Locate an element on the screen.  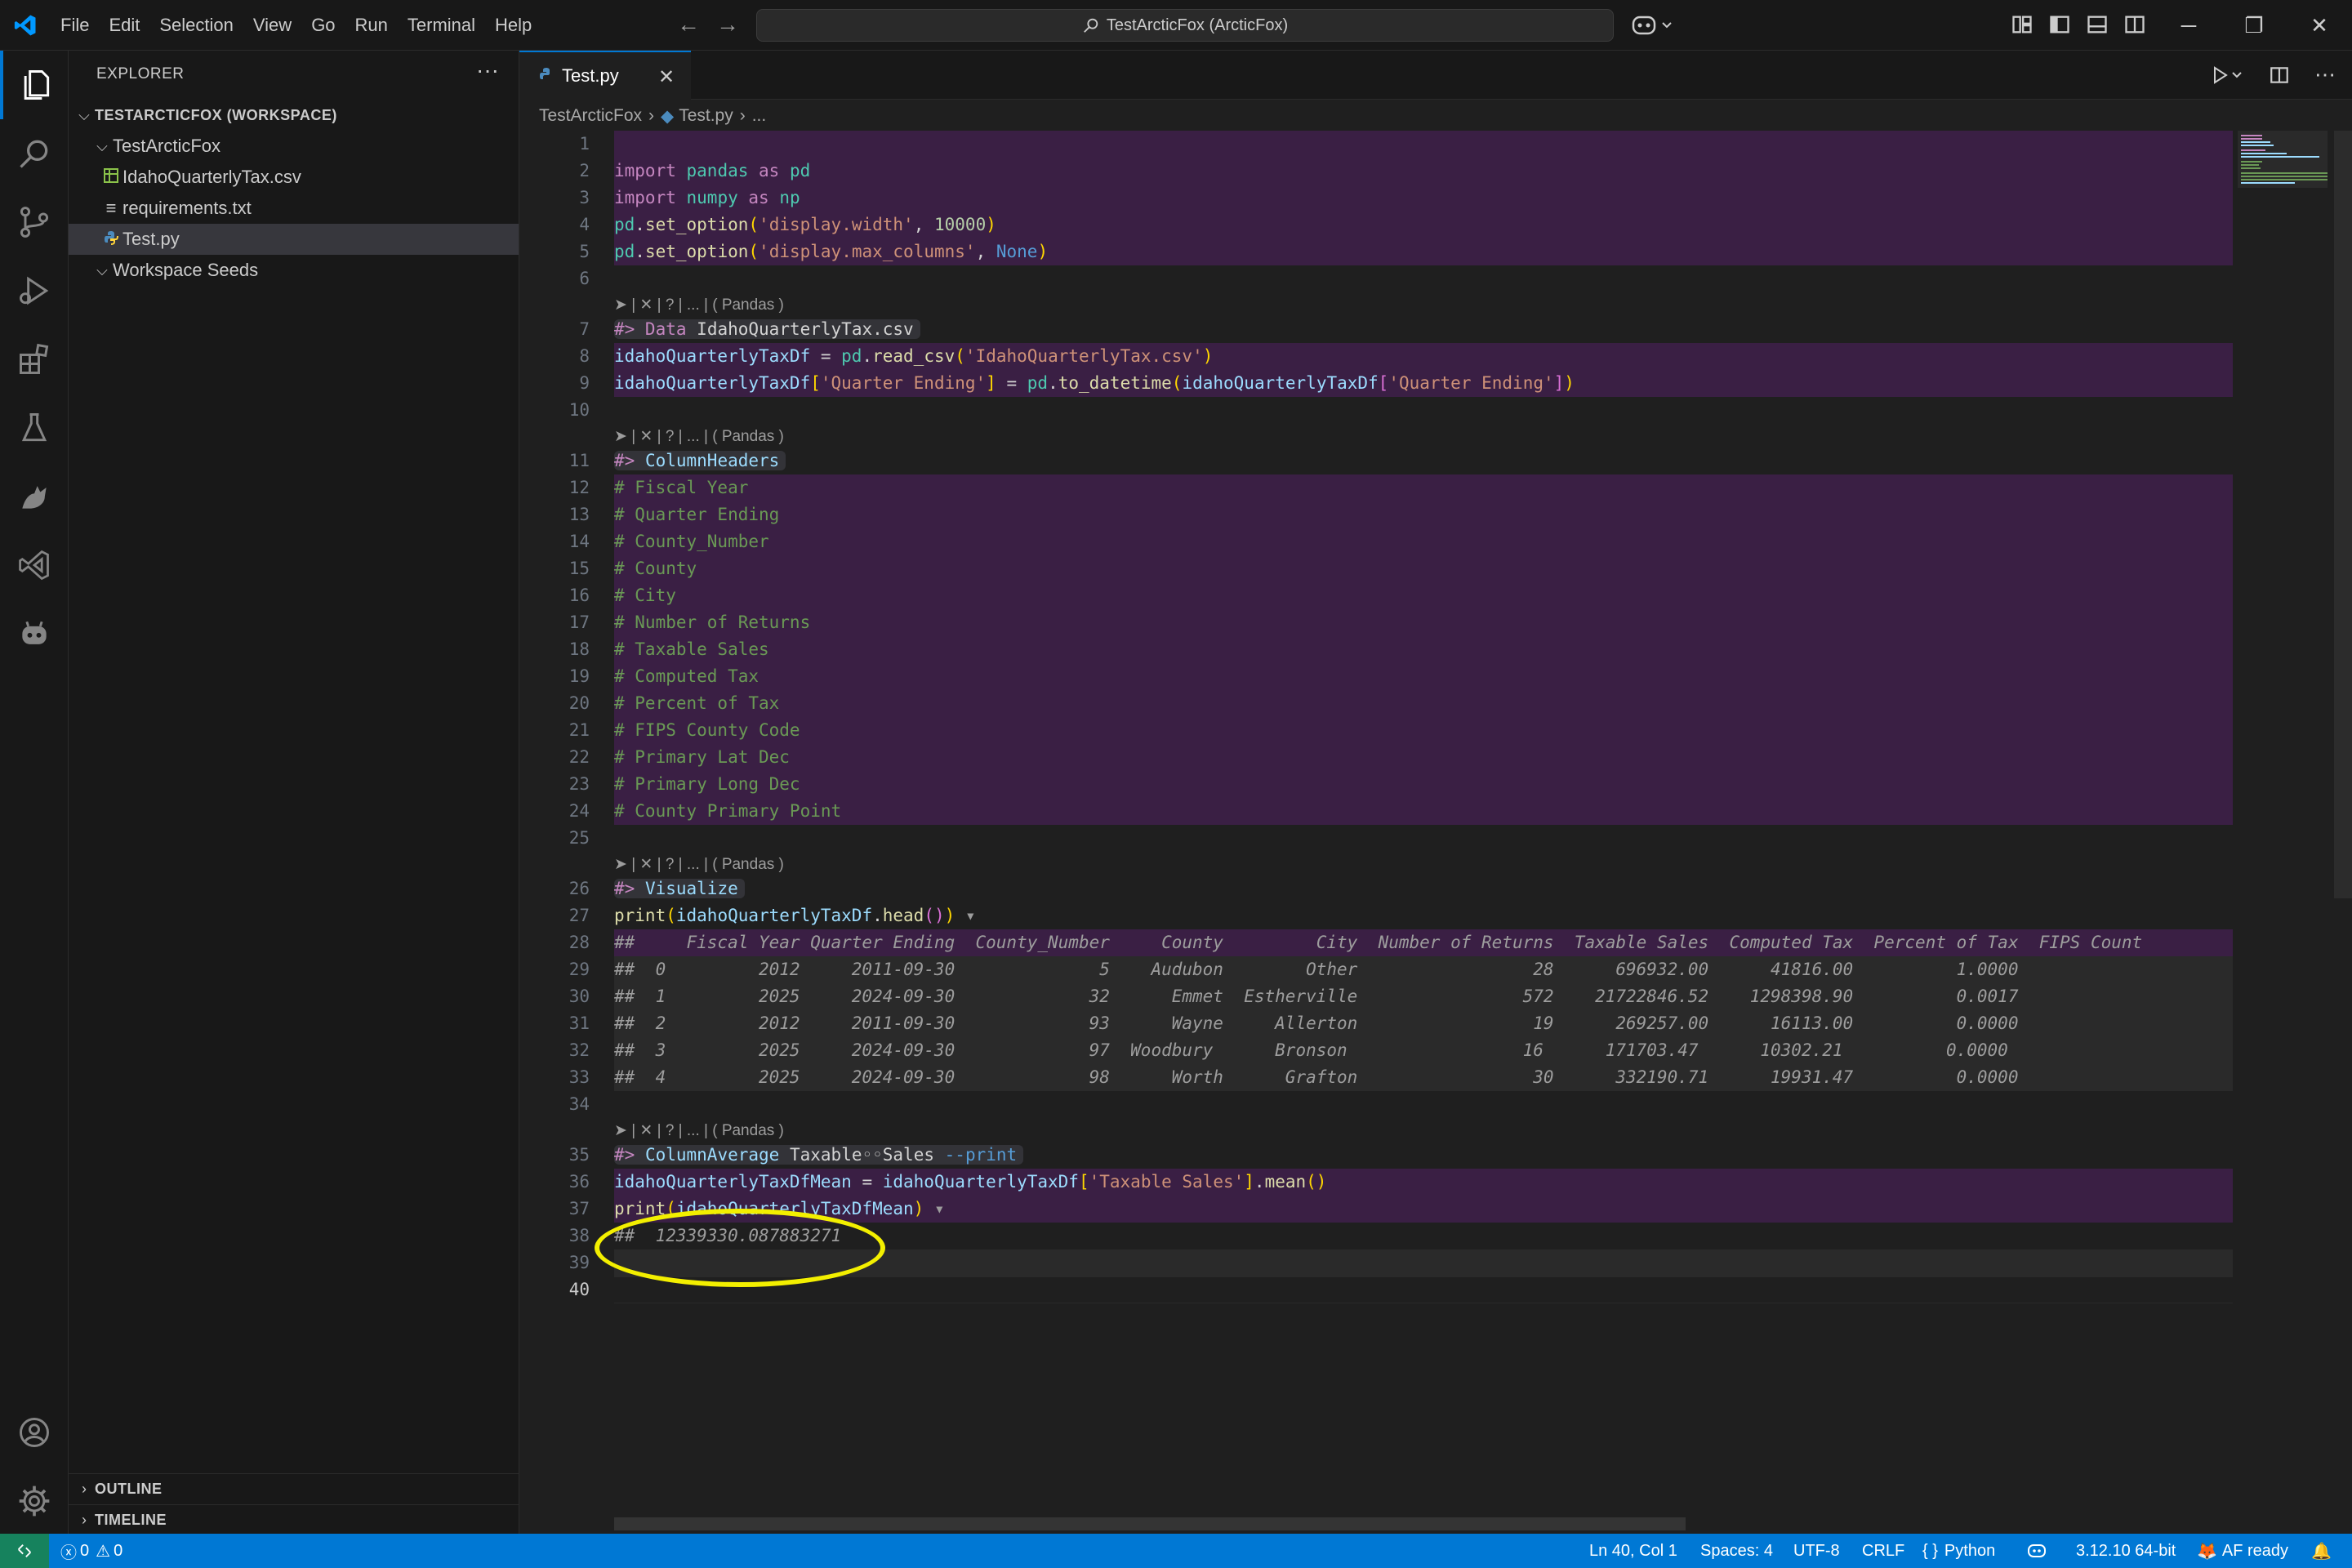
menu-help: Help is located at coordinates (513, 25).